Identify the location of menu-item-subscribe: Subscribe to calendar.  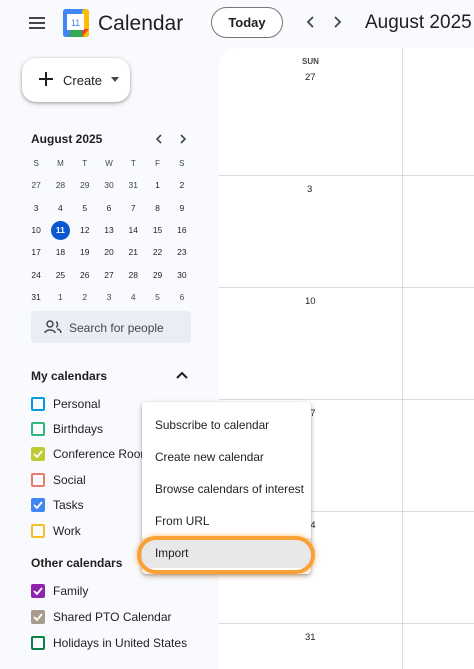
(226, 425).